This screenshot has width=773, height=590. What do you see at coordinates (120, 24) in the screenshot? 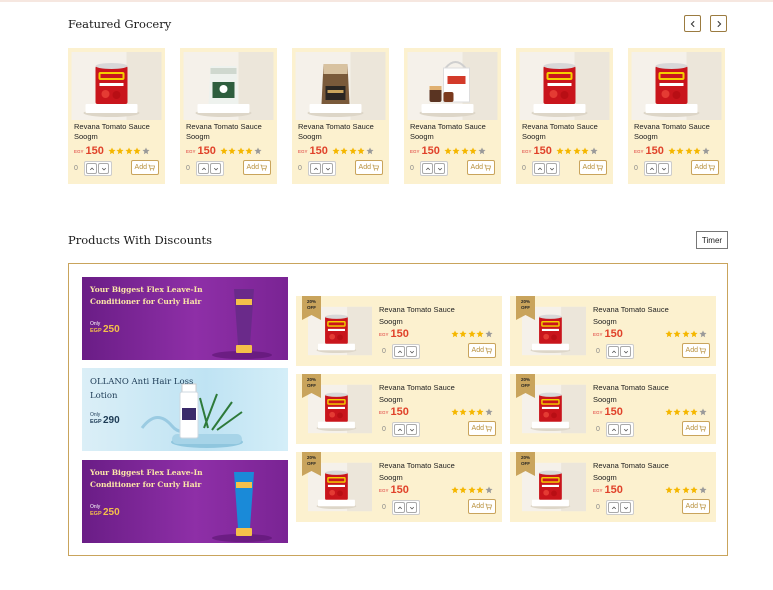
I see `featured-section-title: Featured Grocery` at bounding box center [120, 24].